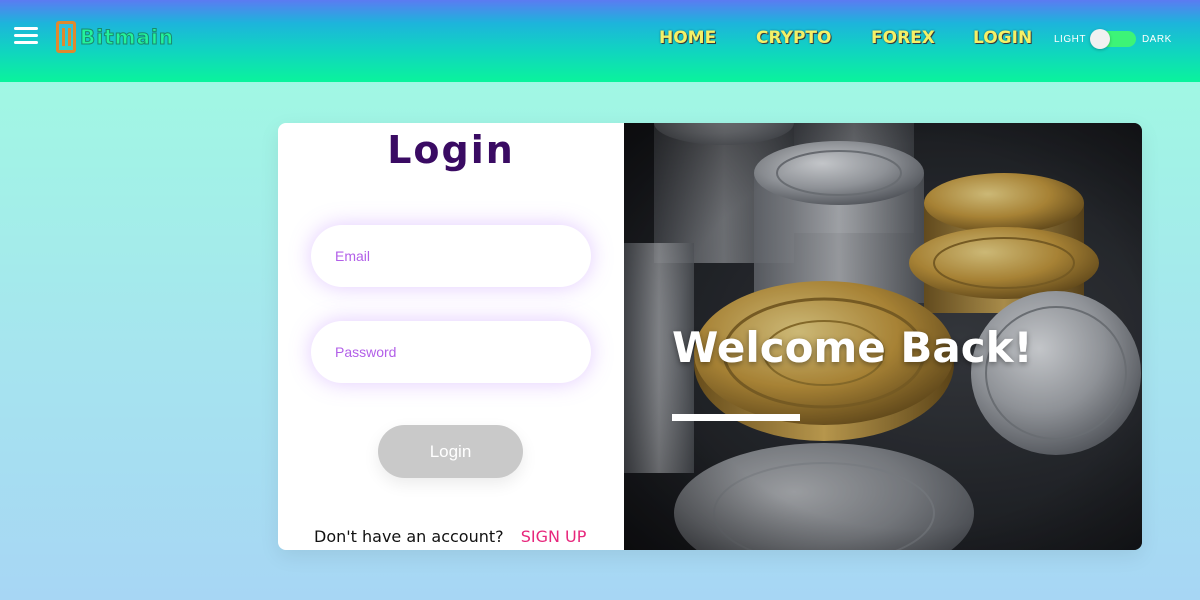 The width and height of the screenshot is (1200, 600). I want to click on theme-toggle, so click(1112, 39).